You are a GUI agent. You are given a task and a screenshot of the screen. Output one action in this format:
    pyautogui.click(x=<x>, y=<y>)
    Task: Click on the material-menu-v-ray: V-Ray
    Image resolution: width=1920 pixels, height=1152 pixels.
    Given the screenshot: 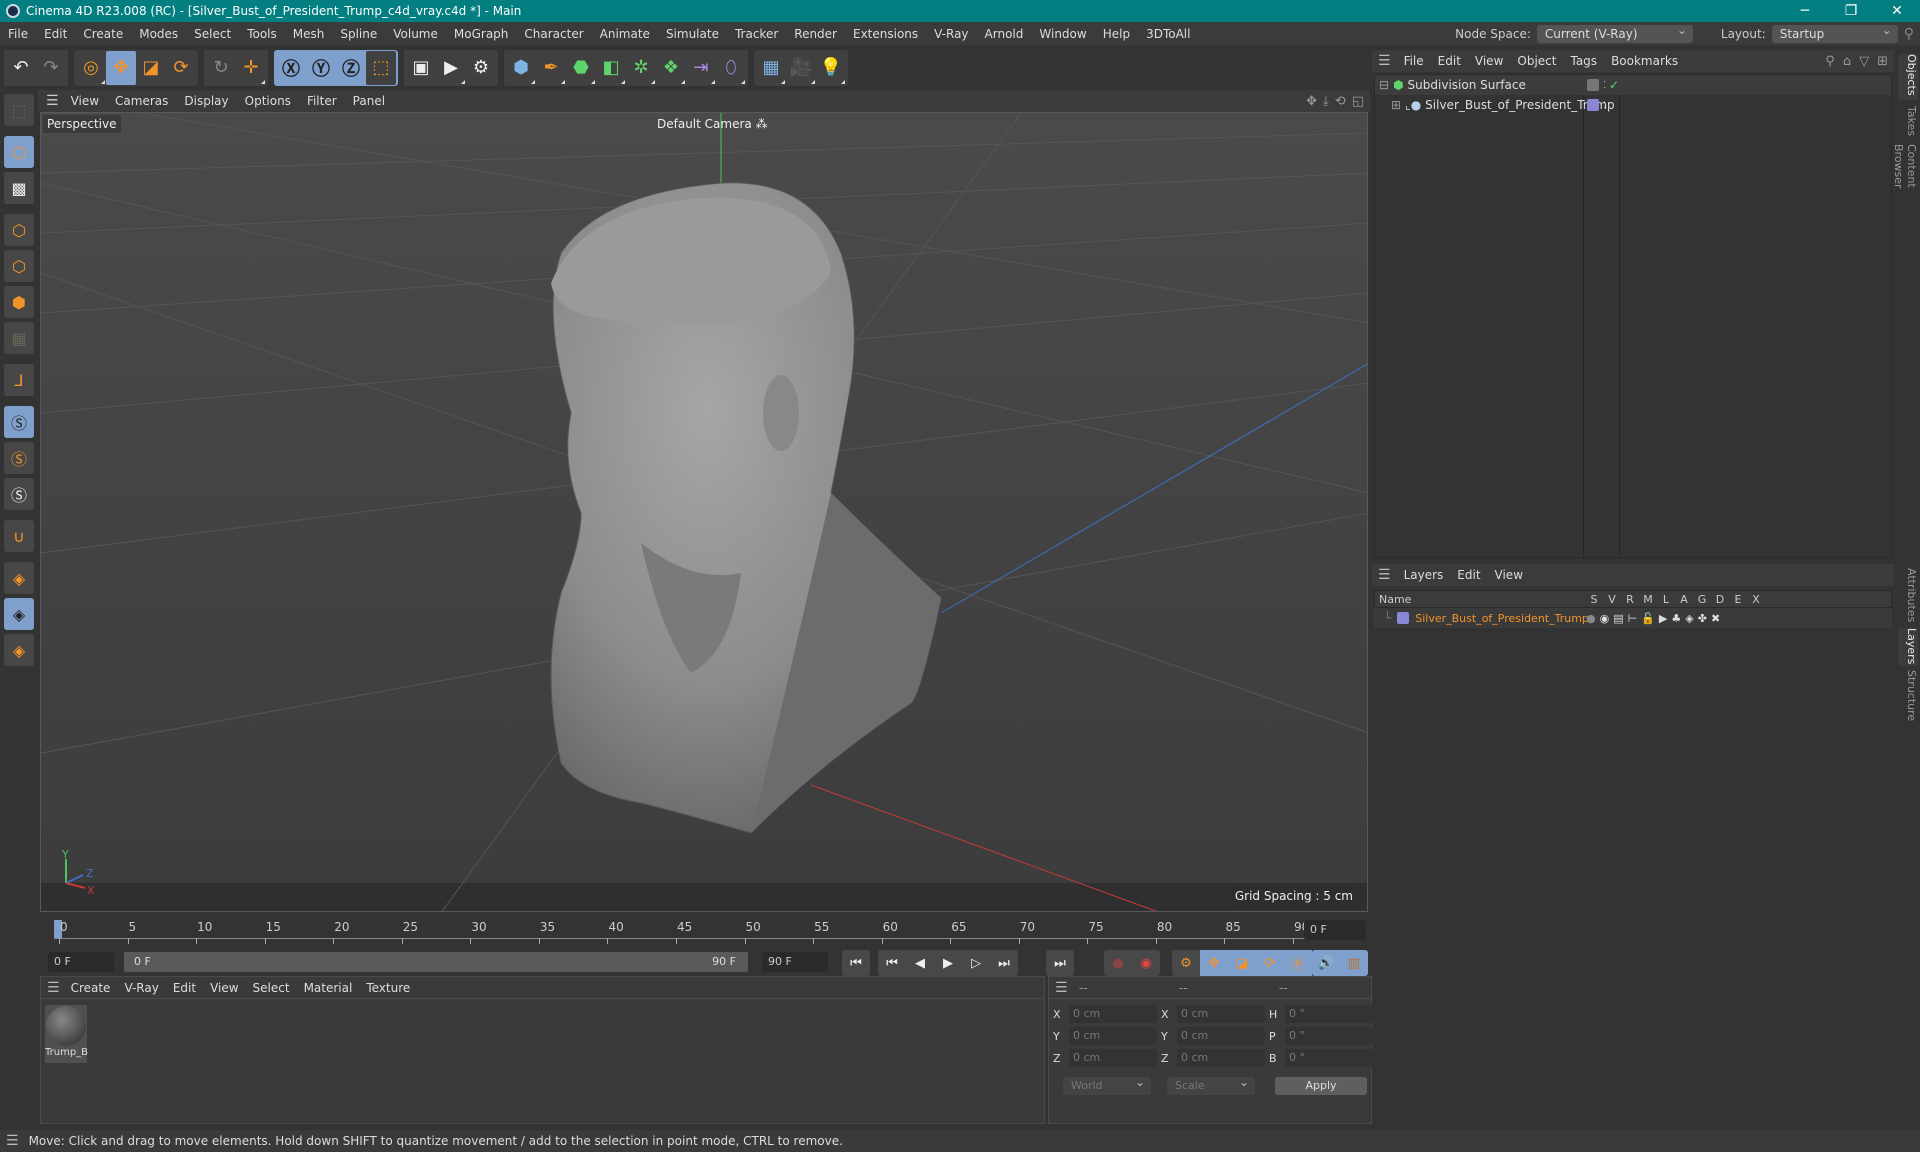 What is the action you would take?
    pyautogui.click(x=141, y=988)
    